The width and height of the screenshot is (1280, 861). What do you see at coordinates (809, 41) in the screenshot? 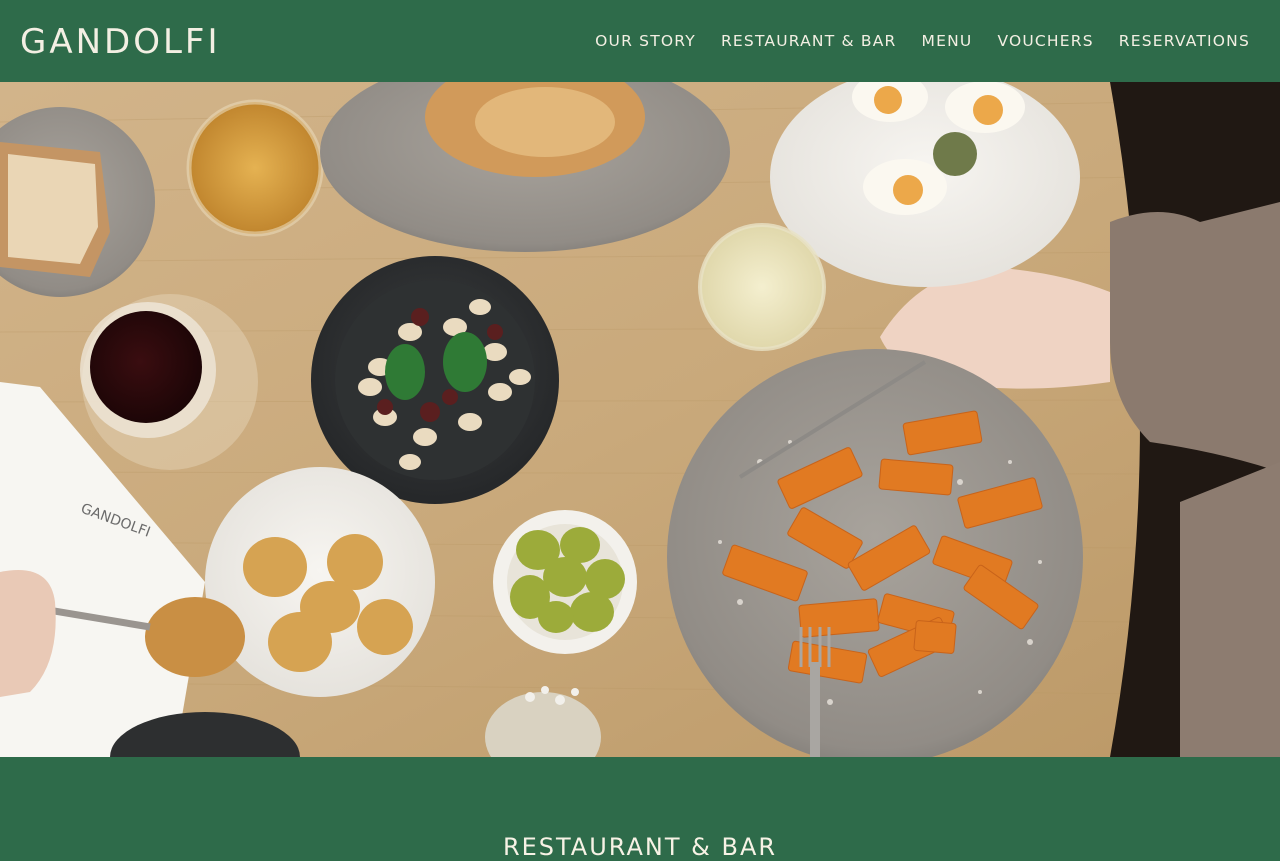
I see `nav-restaurant-bar: RESTAURANT & BAR` at bounding box center [809, 41].